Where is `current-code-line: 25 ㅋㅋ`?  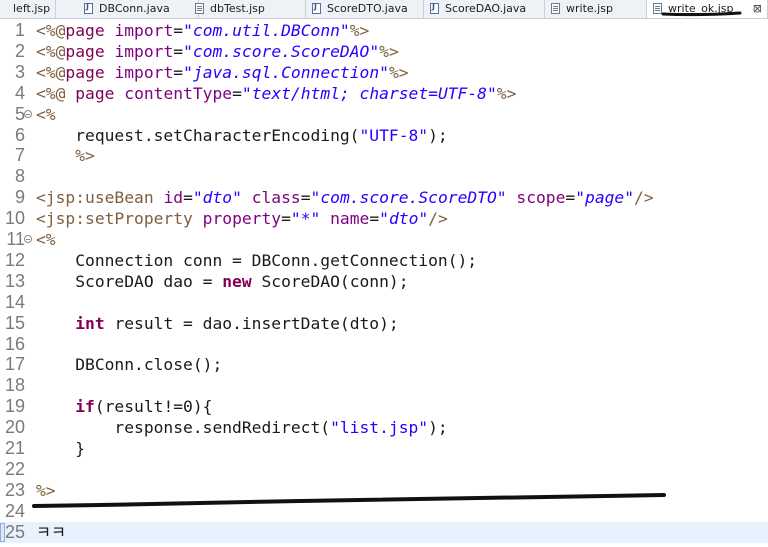 current-code-line: 25 ㅋㅋ is located at coordinates (384, 532).